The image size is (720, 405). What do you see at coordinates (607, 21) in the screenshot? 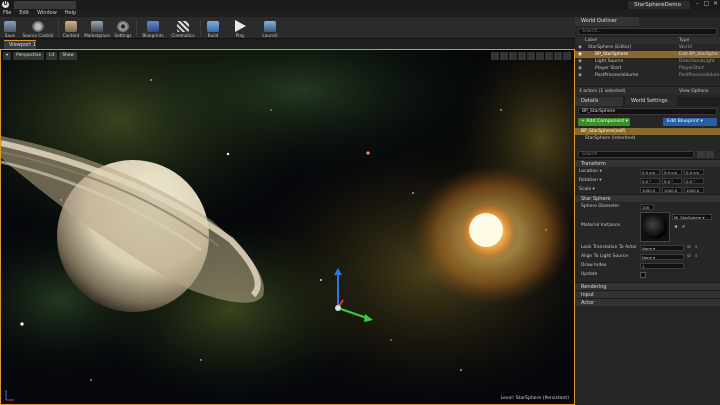
I see `tab-world-outliner: World Outliner` at bounding box center [607, 21].